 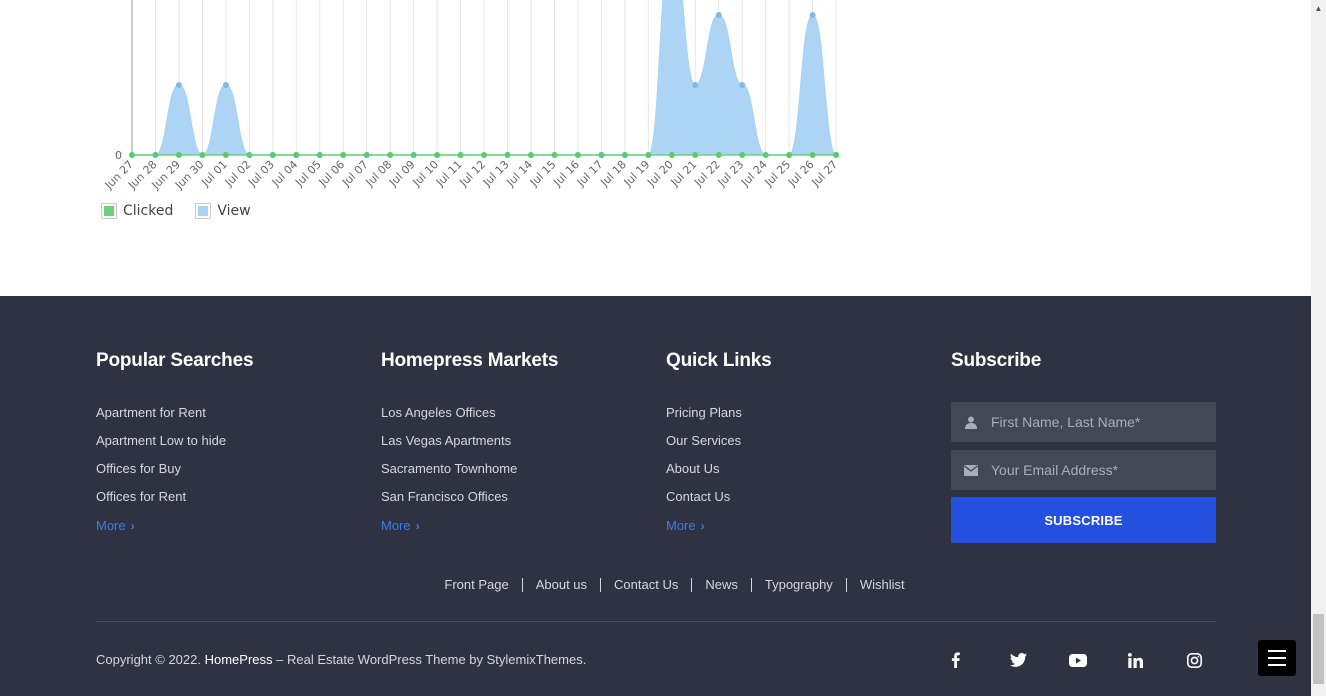 I want to click on footer-link: Apartment Low to hide, so click(x=174, y=447).